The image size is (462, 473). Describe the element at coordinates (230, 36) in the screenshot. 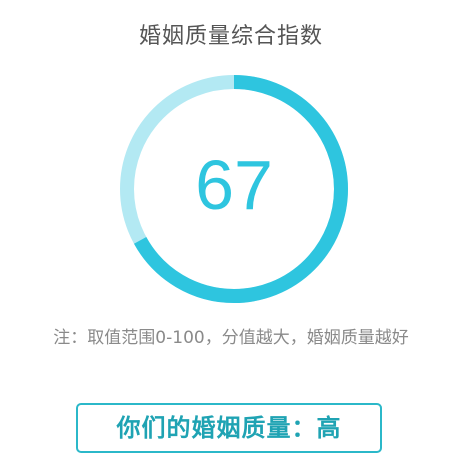

I see `page-title: 婚姻质量综合指数` at that location.